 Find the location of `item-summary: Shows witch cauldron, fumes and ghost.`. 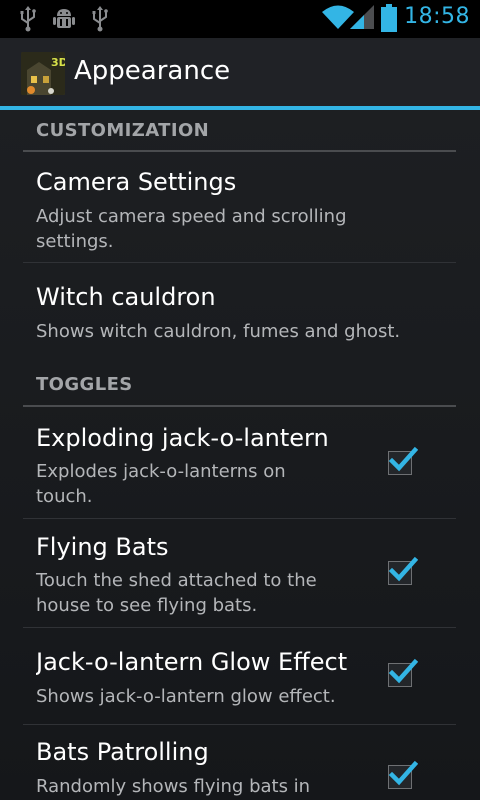

item-summary: Shows witch cauldron, fumes and ghost. is located at coordinates (218, 331).